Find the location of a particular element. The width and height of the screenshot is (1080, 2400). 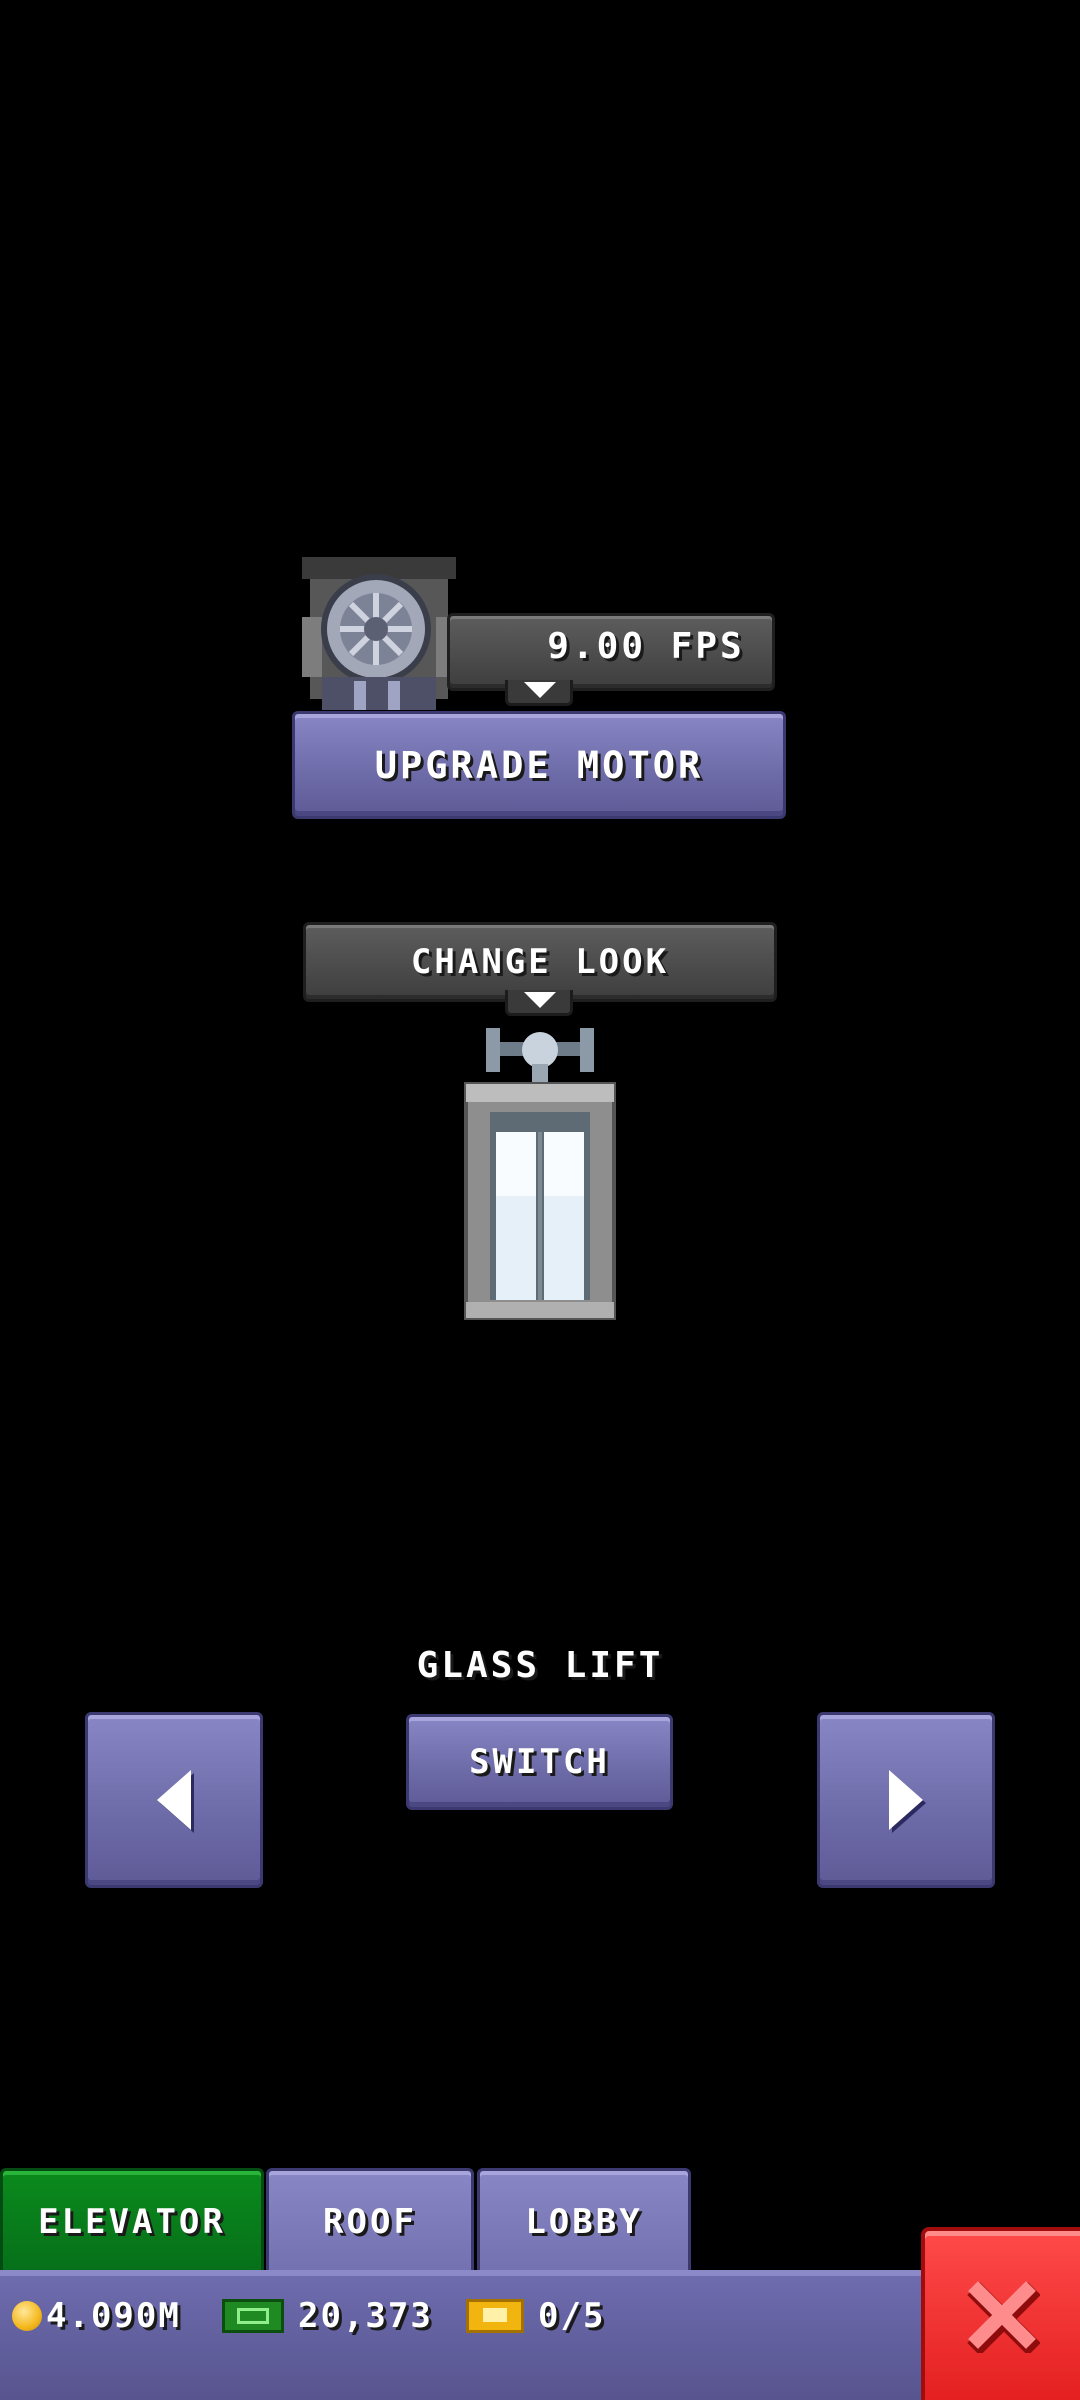

coin-icon is located at coordinates (27, 2316).